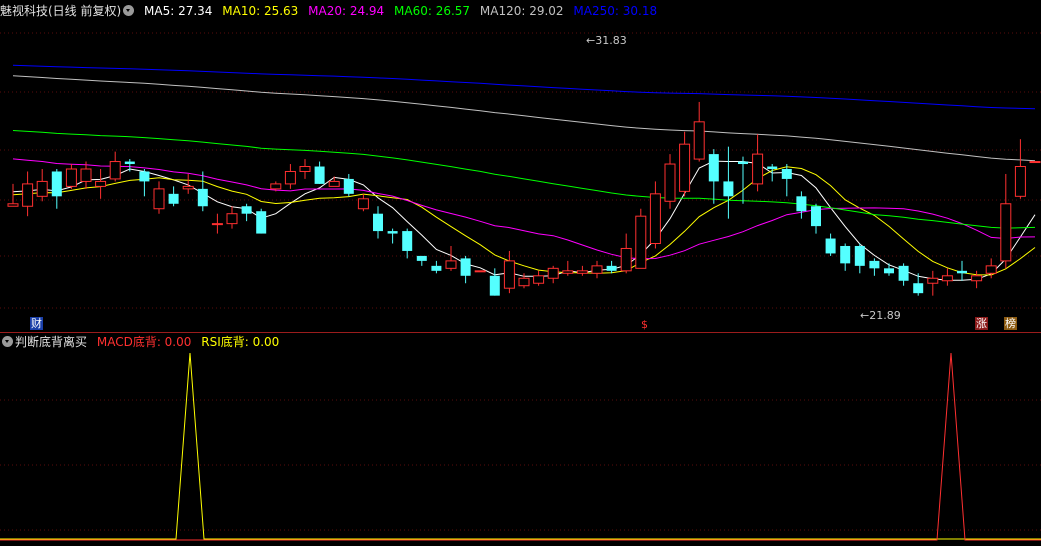 This screenshot has height=546, width=1041. I want to click on indicator-name: 判断底背离买, so click(51, 342).